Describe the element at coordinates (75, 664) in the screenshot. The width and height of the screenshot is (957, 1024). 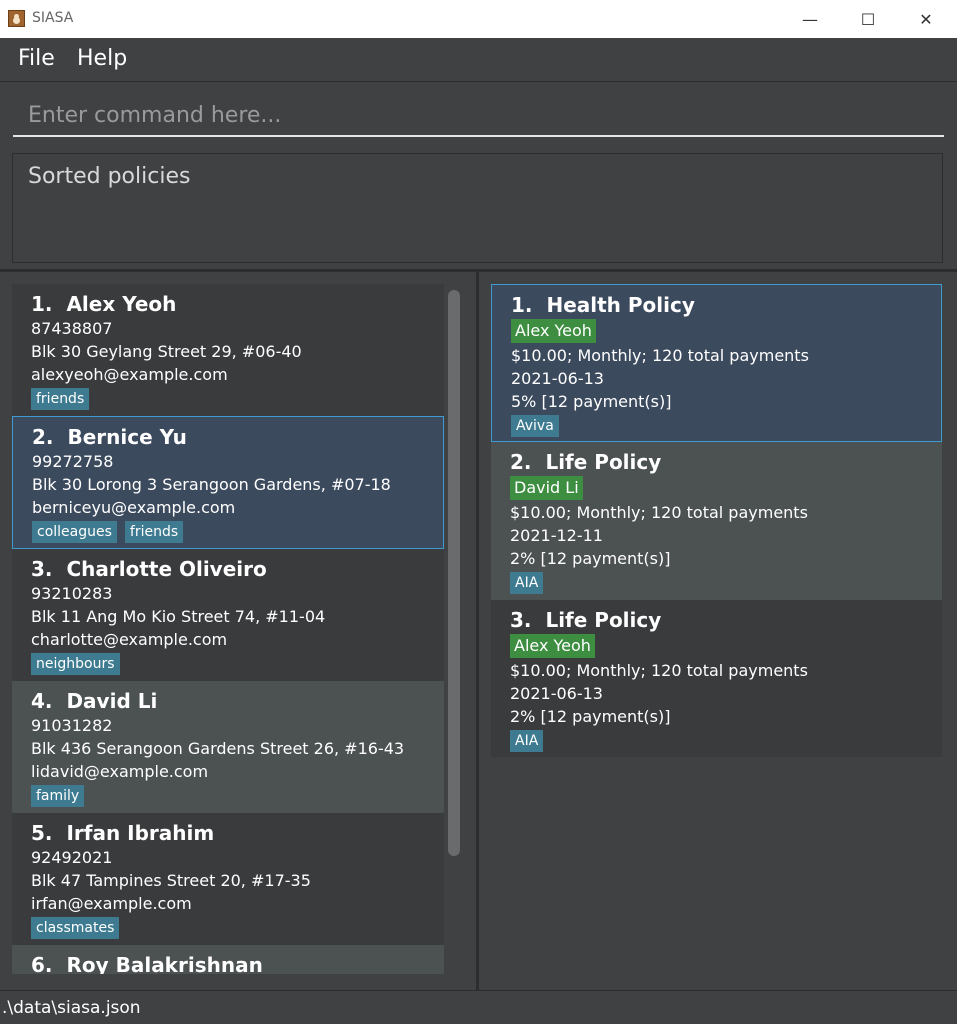
I see `person-tag: neighbours` at that location.